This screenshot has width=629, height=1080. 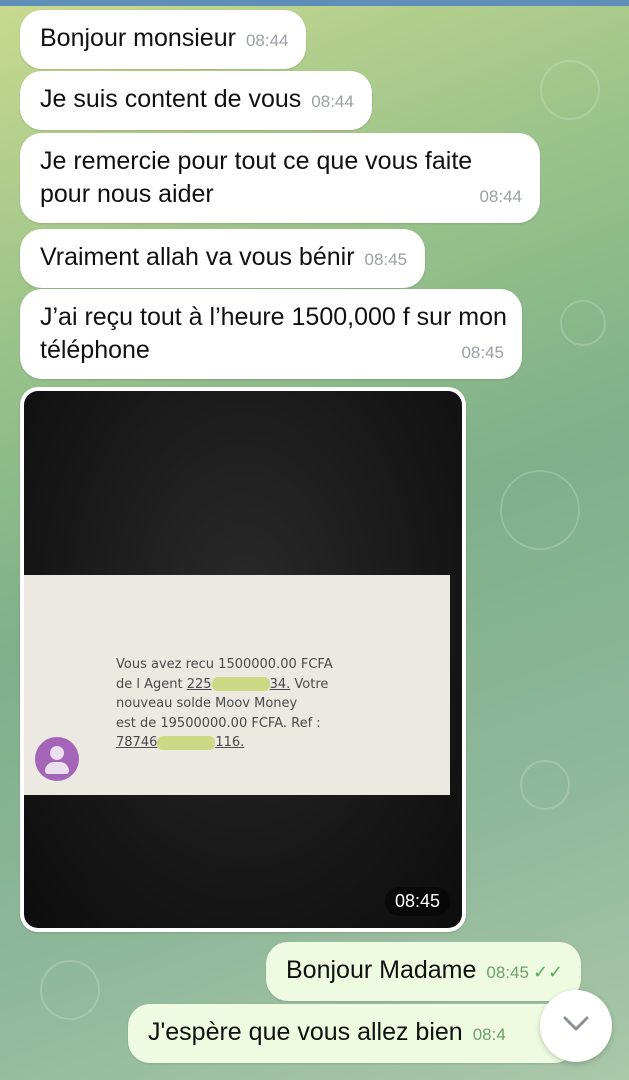 I want to click on sms-line: nouveau solde Moov Money, so click(x=207, y=703).